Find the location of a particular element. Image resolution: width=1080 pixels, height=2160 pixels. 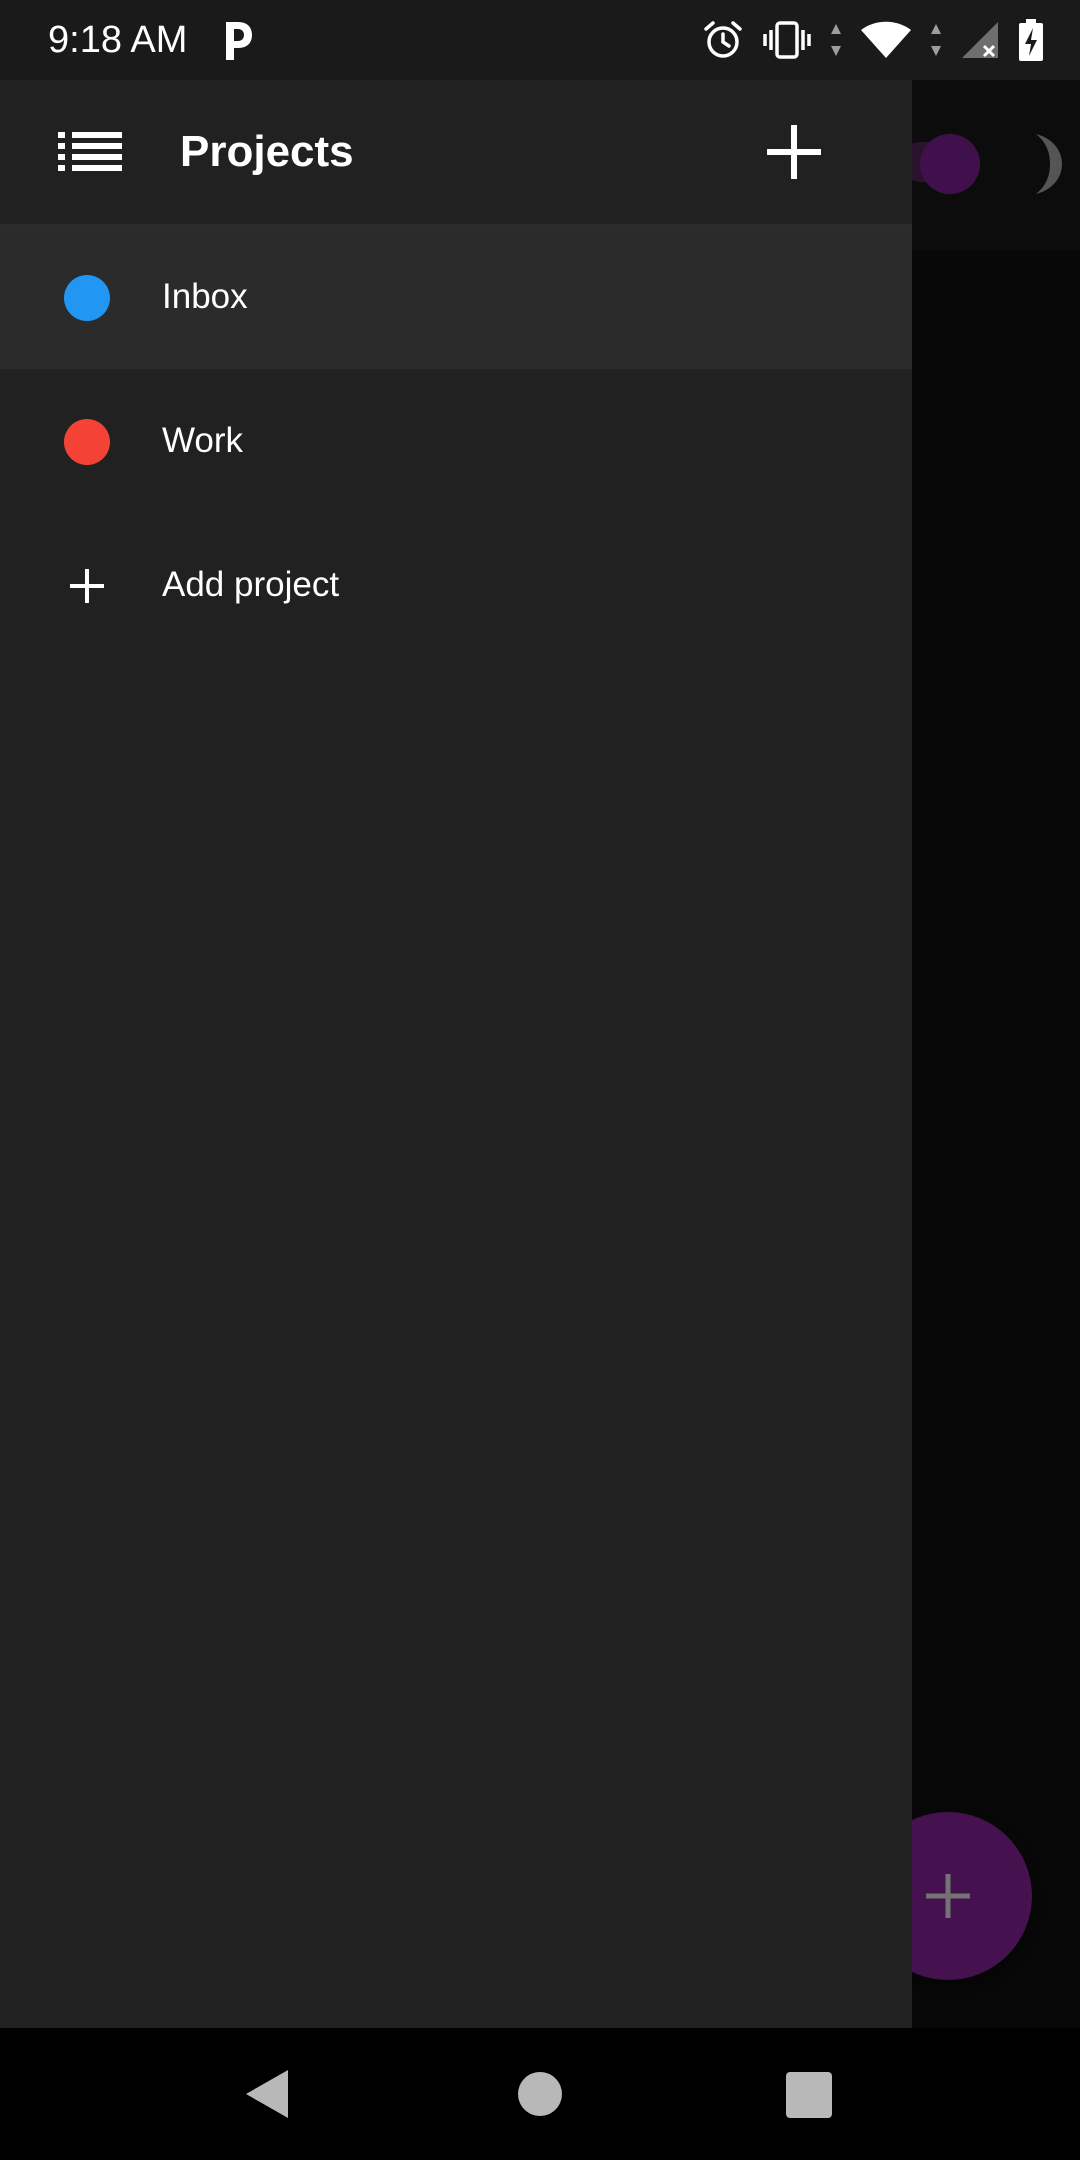

add-project-label: Add project is located at coordinates (251, 584).